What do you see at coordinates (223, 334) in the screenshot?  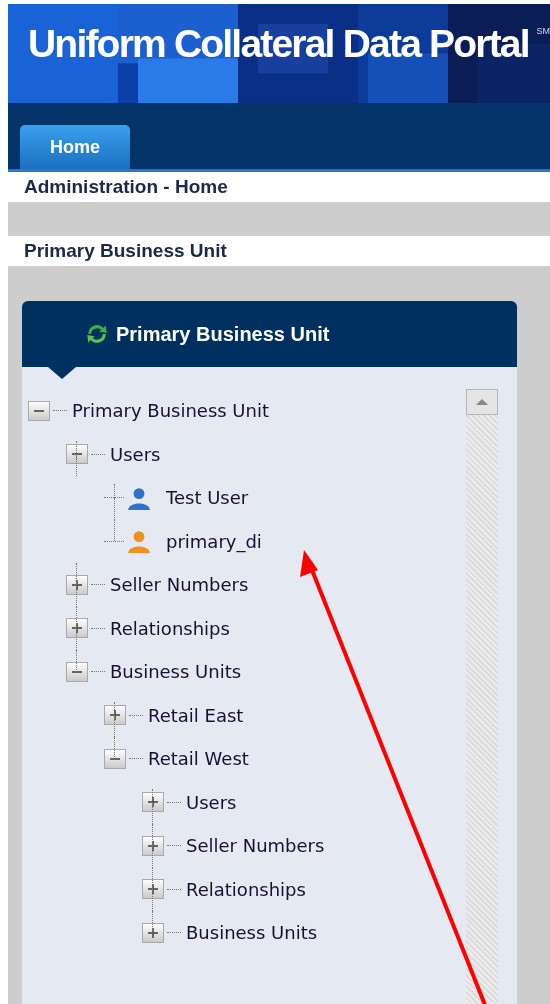 I see `panel-title: Primary Business Unit` at bounding box center [223, 334].